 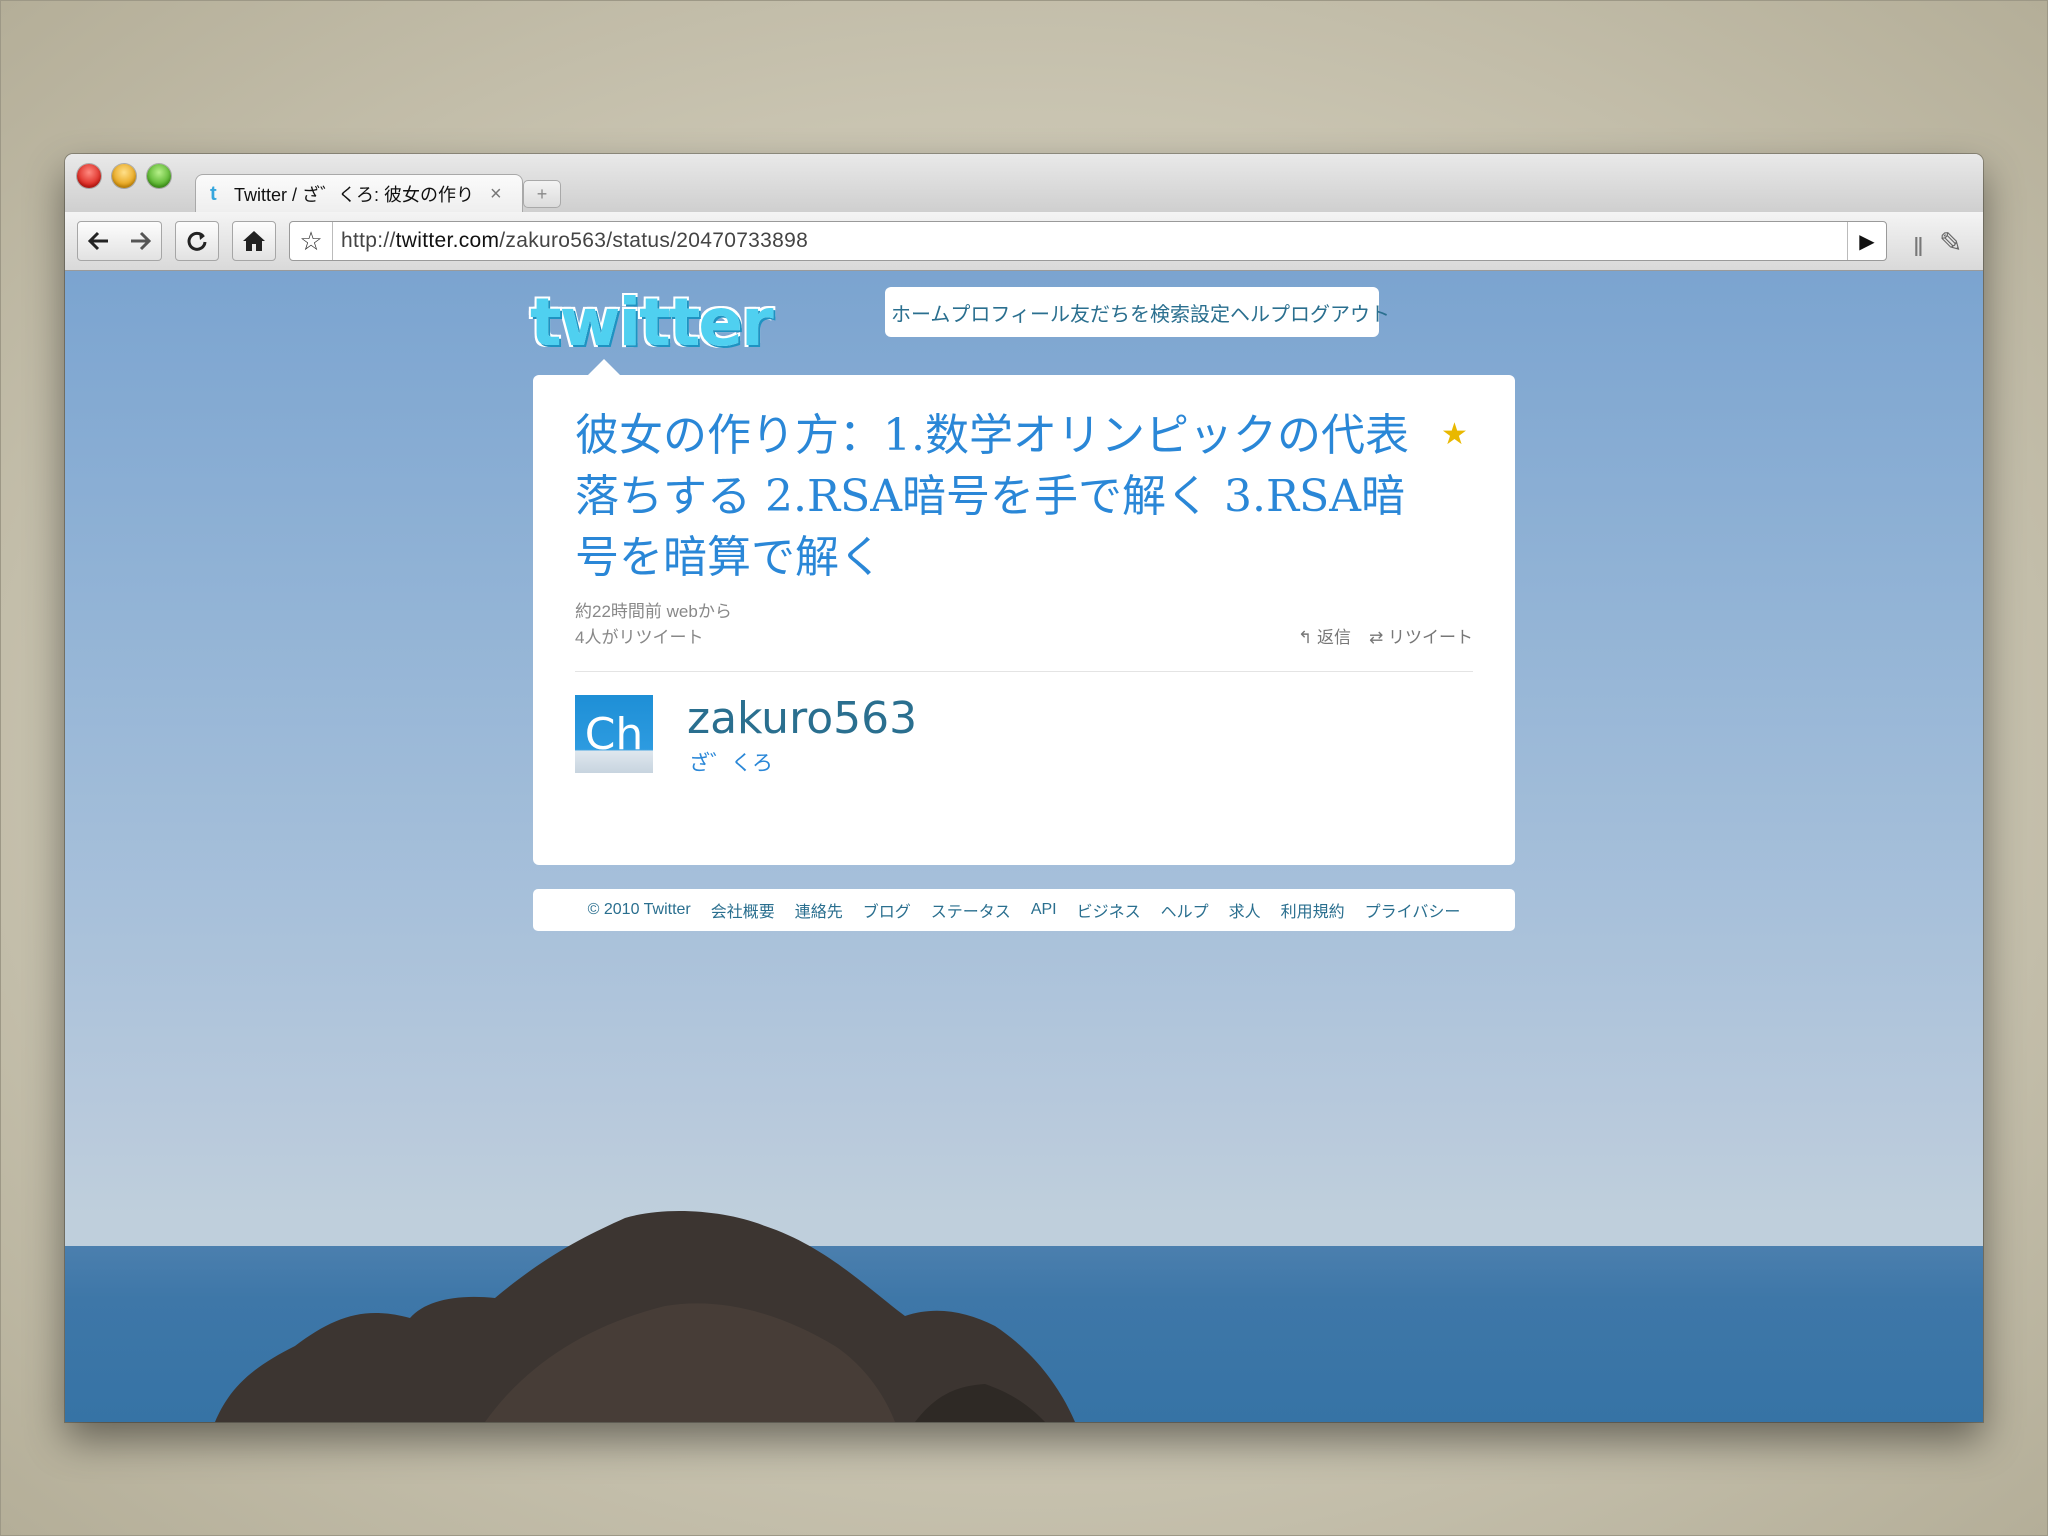 What do you see at coordinates (1245, 910) in the screenshot?
I see `footer-jobs: 求人` at bounding box center [1245, 910].